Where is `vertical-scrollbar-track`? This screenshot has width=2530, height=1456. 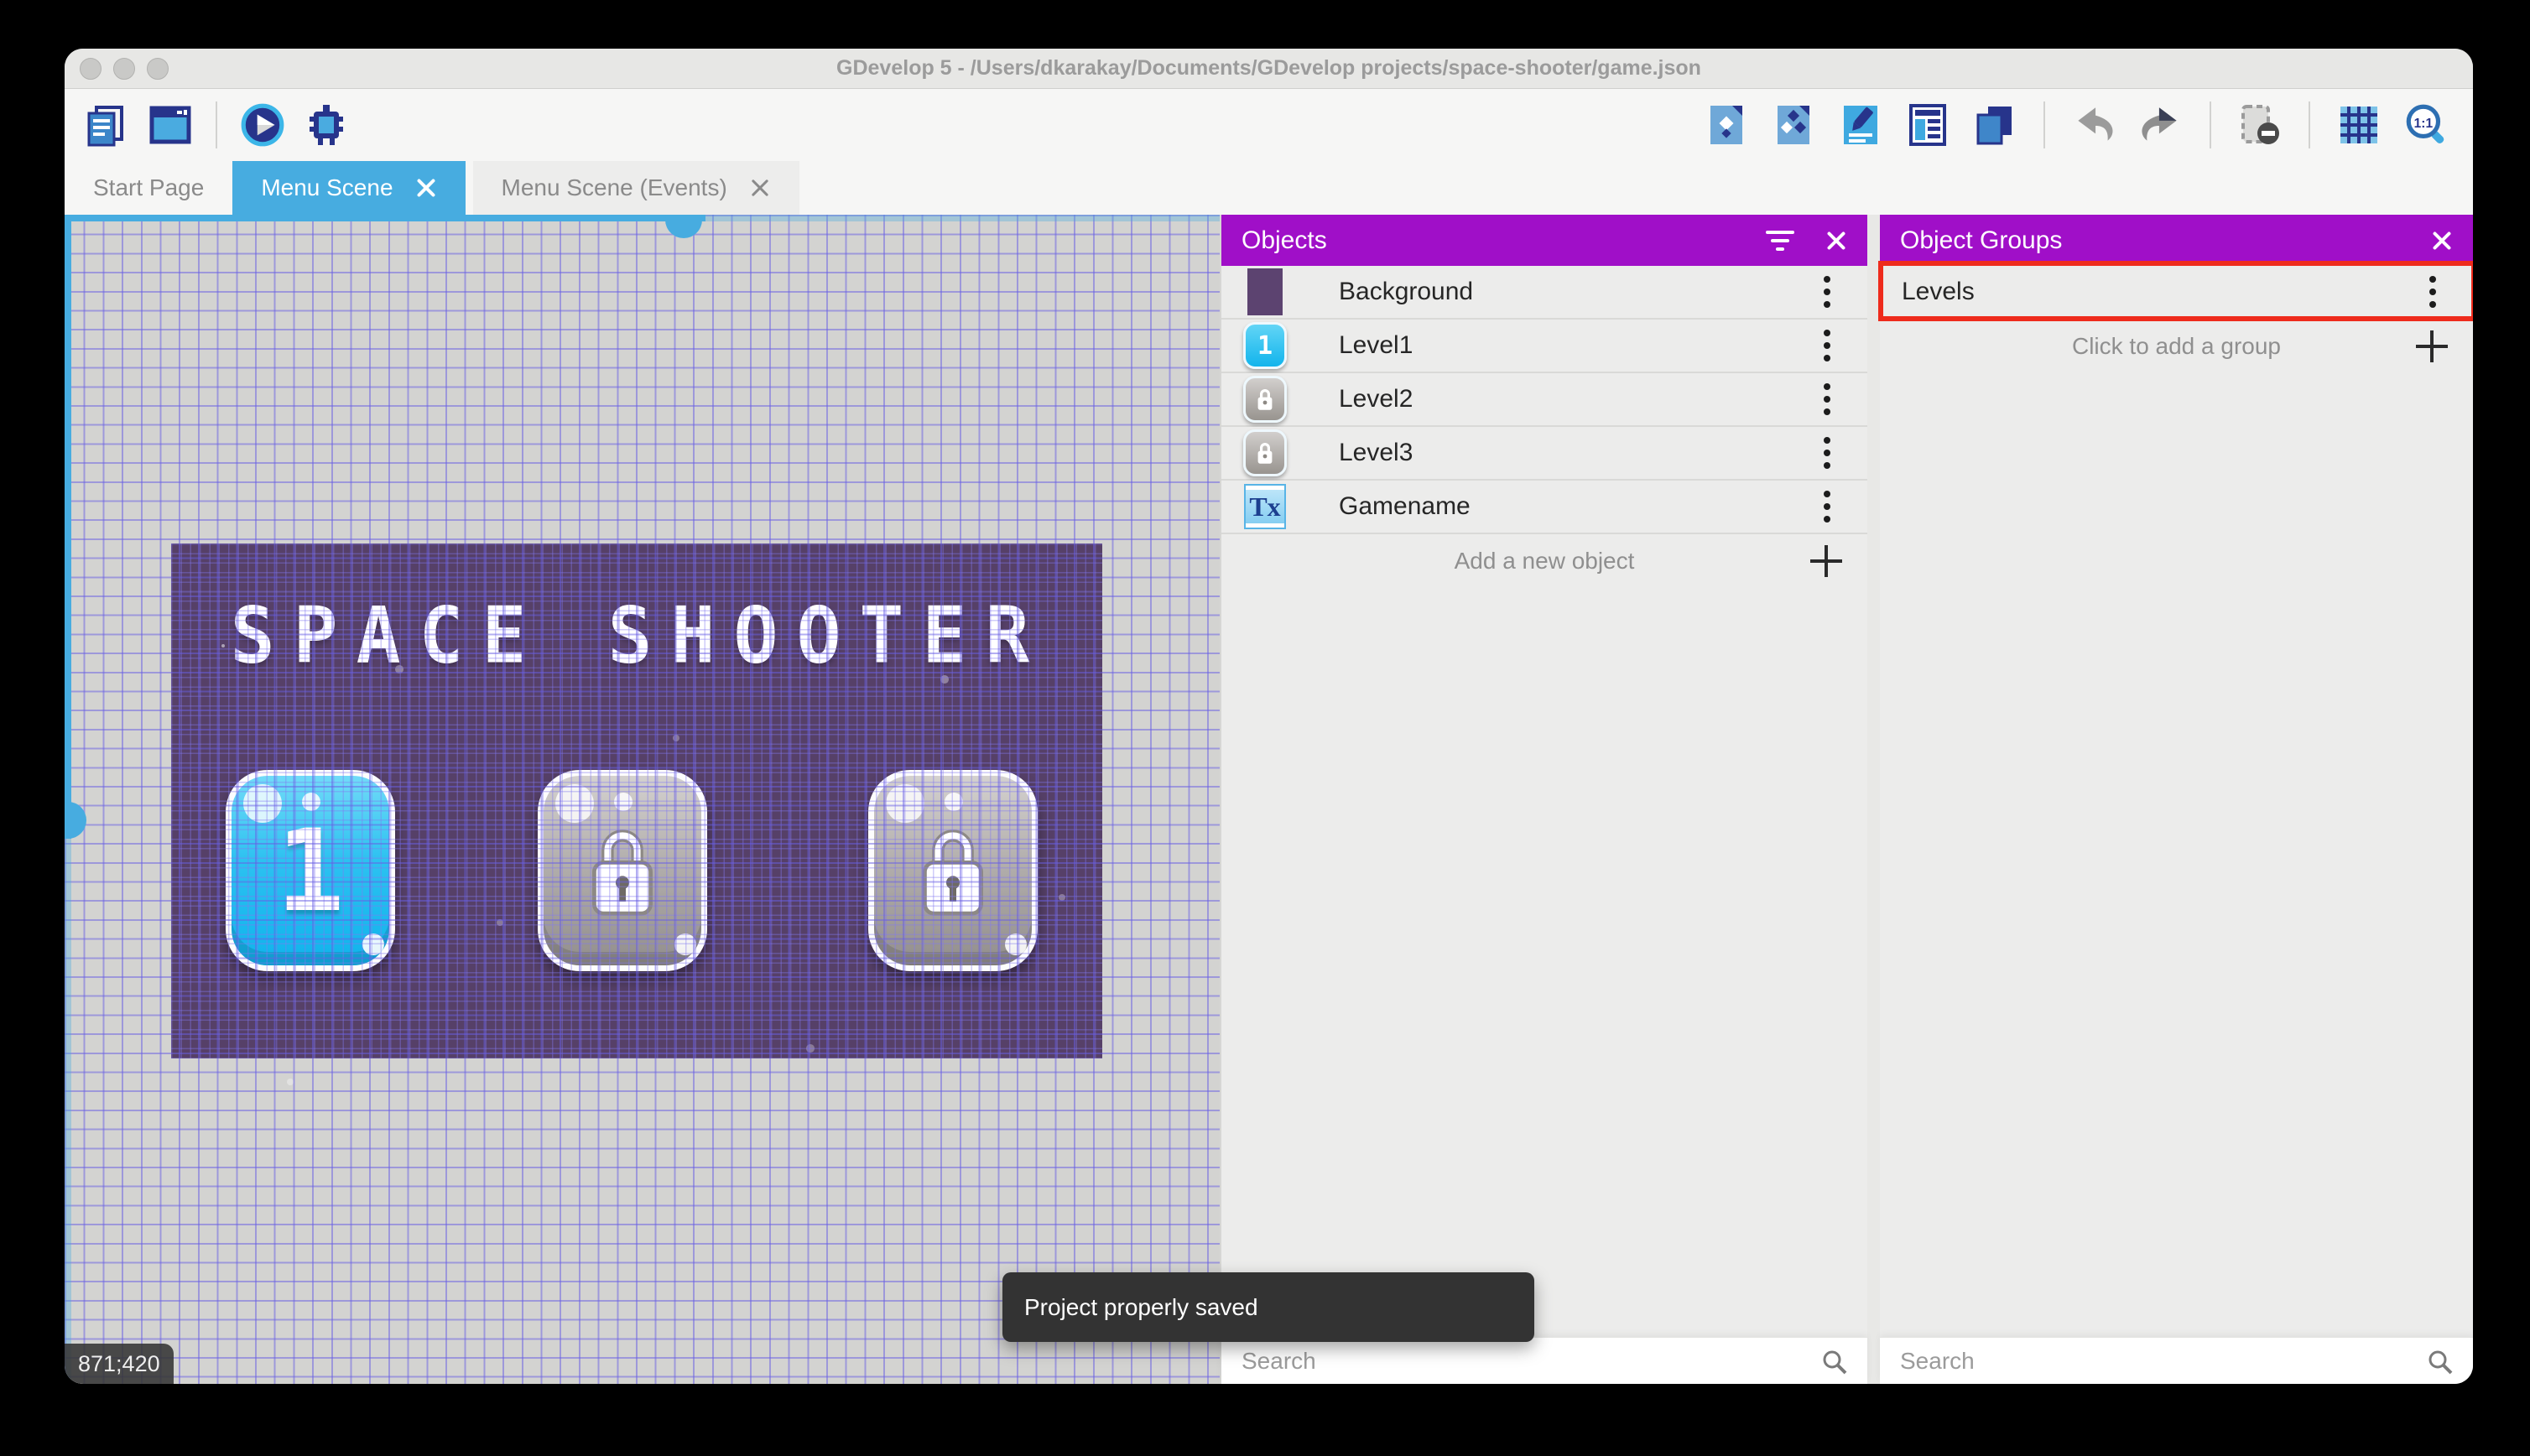 vertical-scrollbar-track is located at coordinates (68, 527).